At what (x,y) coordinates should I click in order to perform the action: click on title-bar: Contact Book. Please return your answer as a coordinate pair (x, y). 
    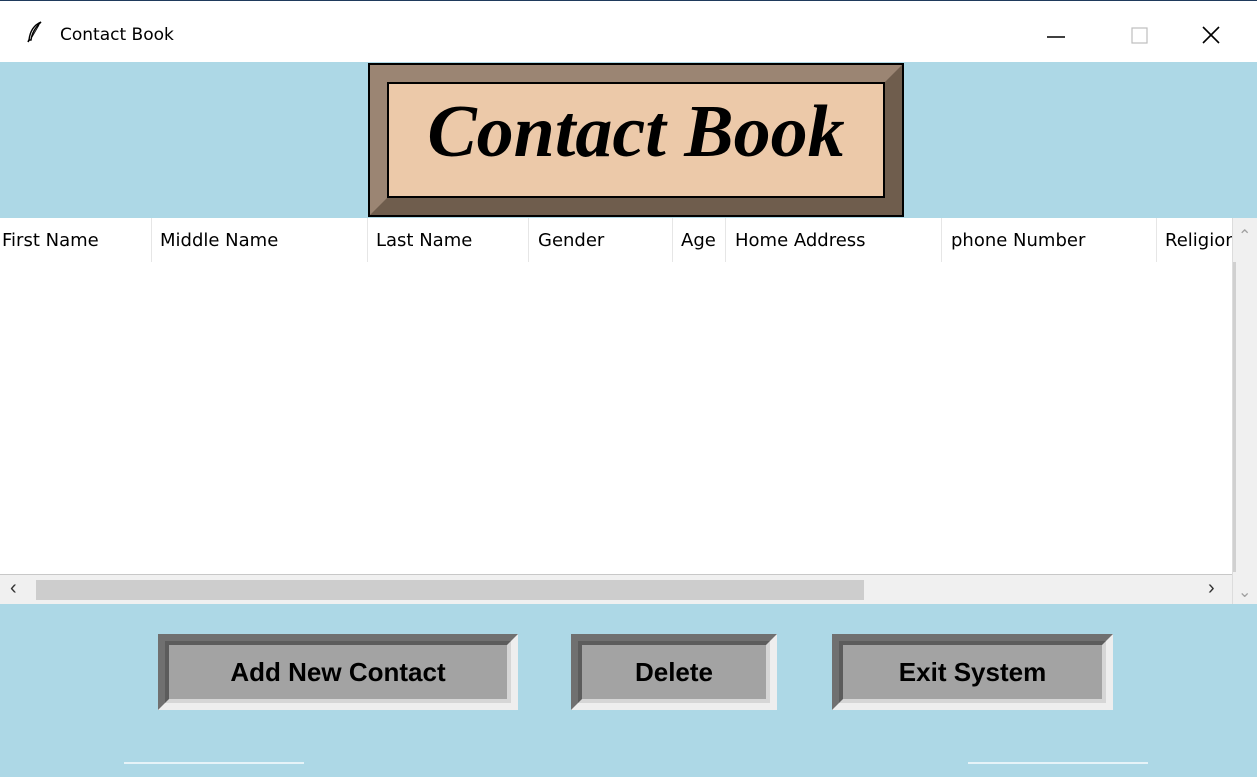
    Looking at the image, I should click on (628, 31).